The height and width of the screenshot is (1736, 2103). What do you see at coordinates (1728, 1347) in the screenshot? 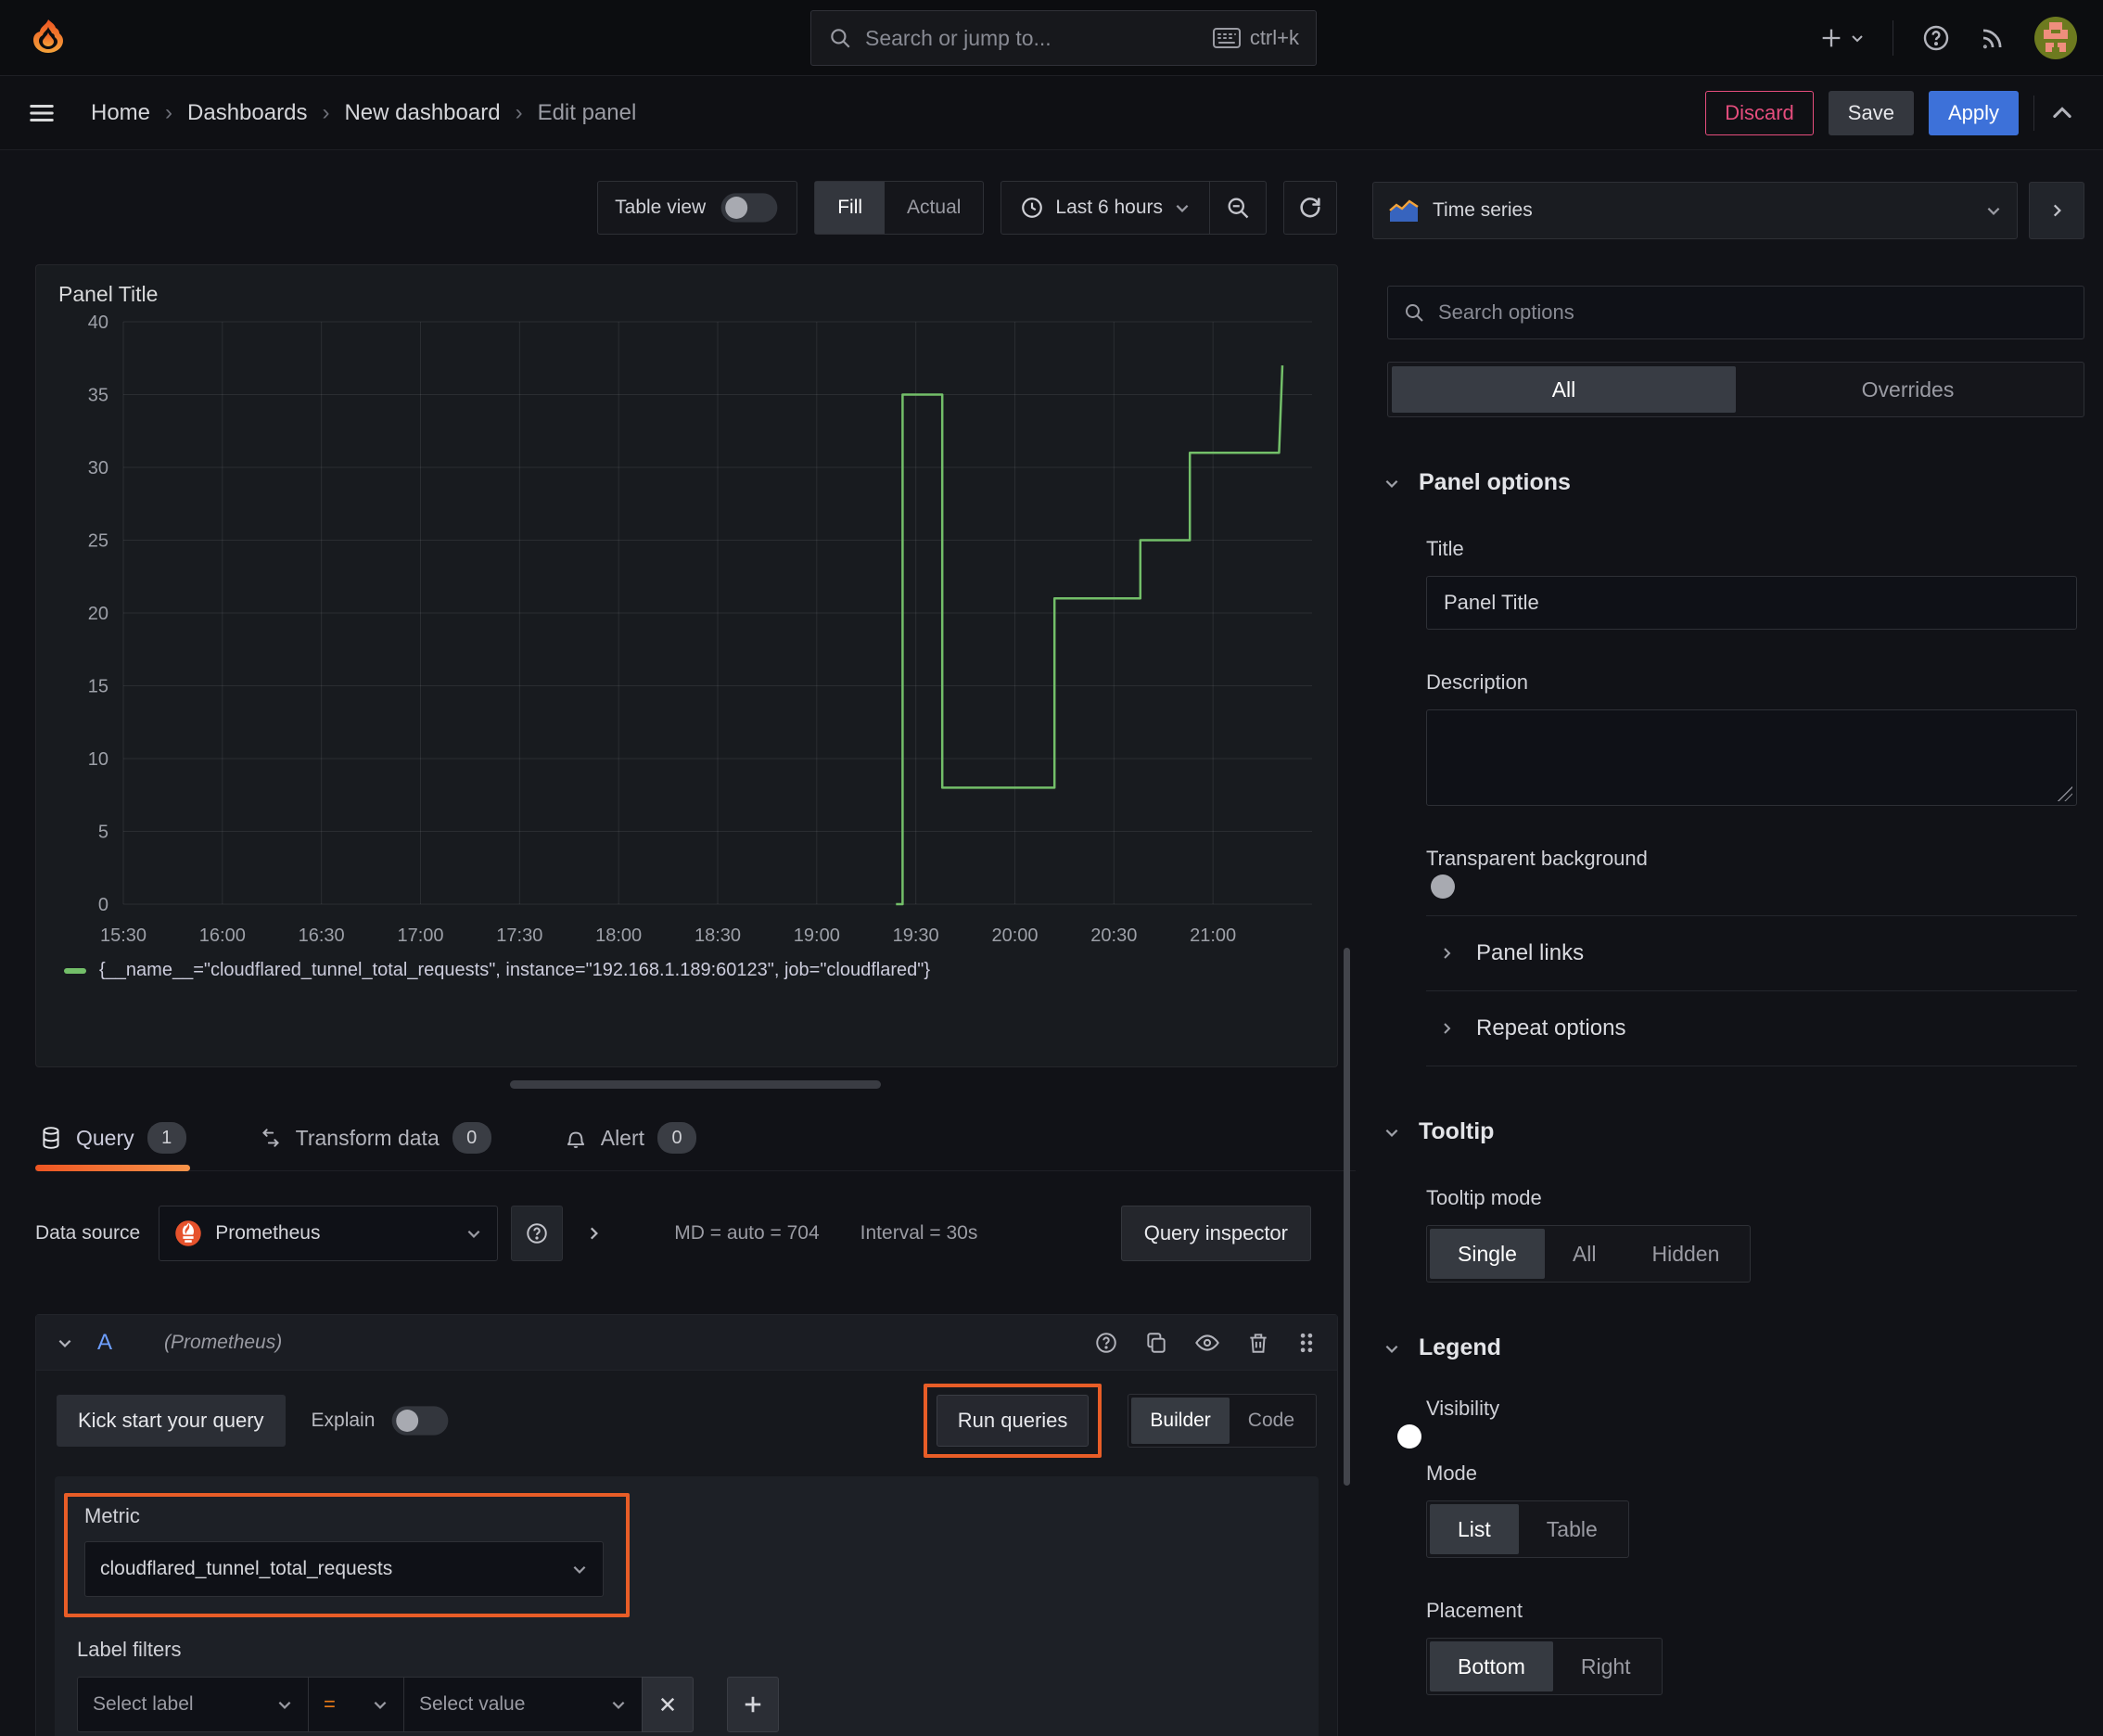
I see `legend-header: Legend` at bounding box center [1728, 1347].